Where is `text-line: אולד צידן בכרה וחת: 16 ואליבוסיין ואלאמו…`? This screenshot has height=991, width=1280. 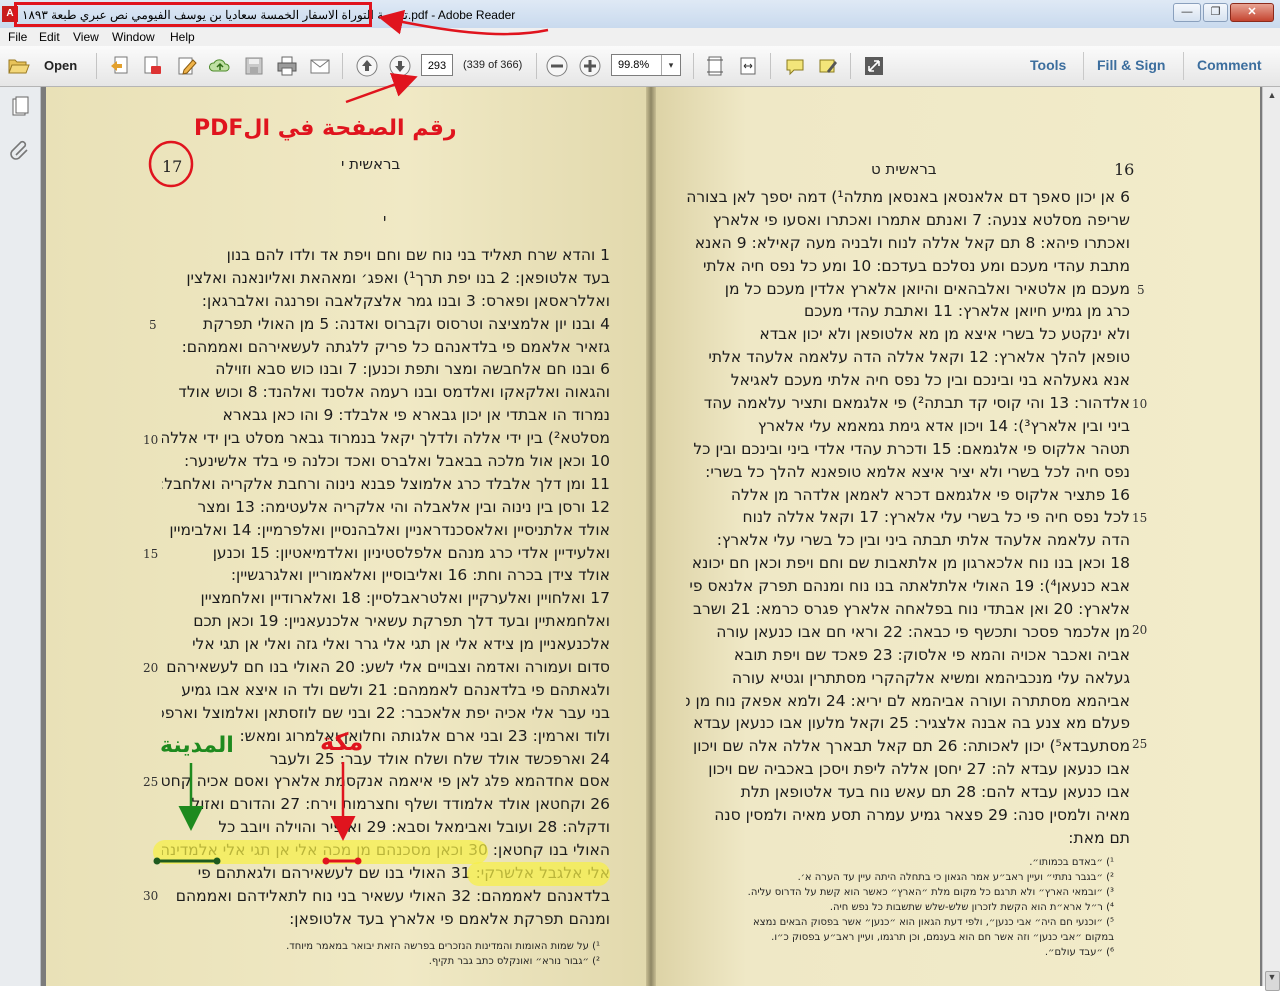
text-line: אולד צידן בכרה וחת: 16 ואליבוסיין ואלאמו… is located at coordinates (420, 575).